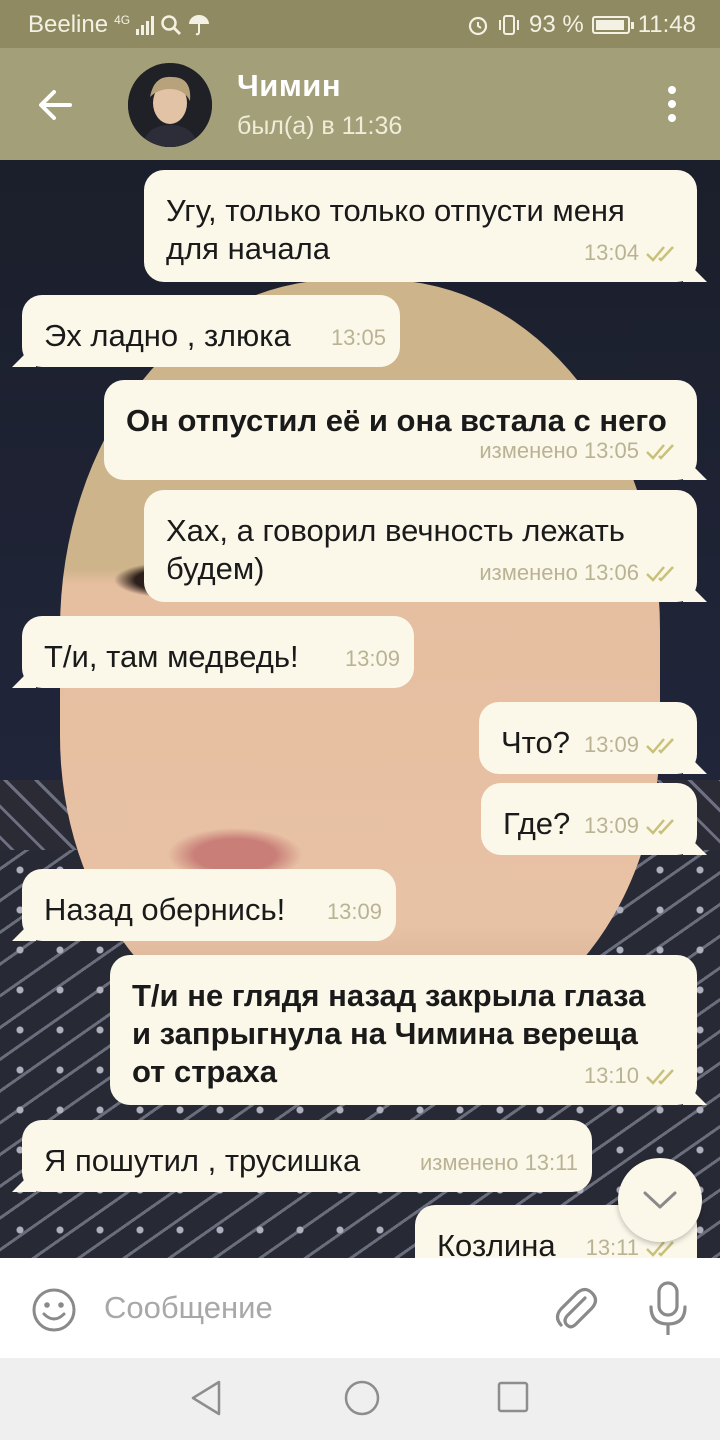 The height and width of the screenshot is (1440, 720). Describe the element at coordinates (199, 25) in the screenshot. I see `umbrella-icon` at that location.